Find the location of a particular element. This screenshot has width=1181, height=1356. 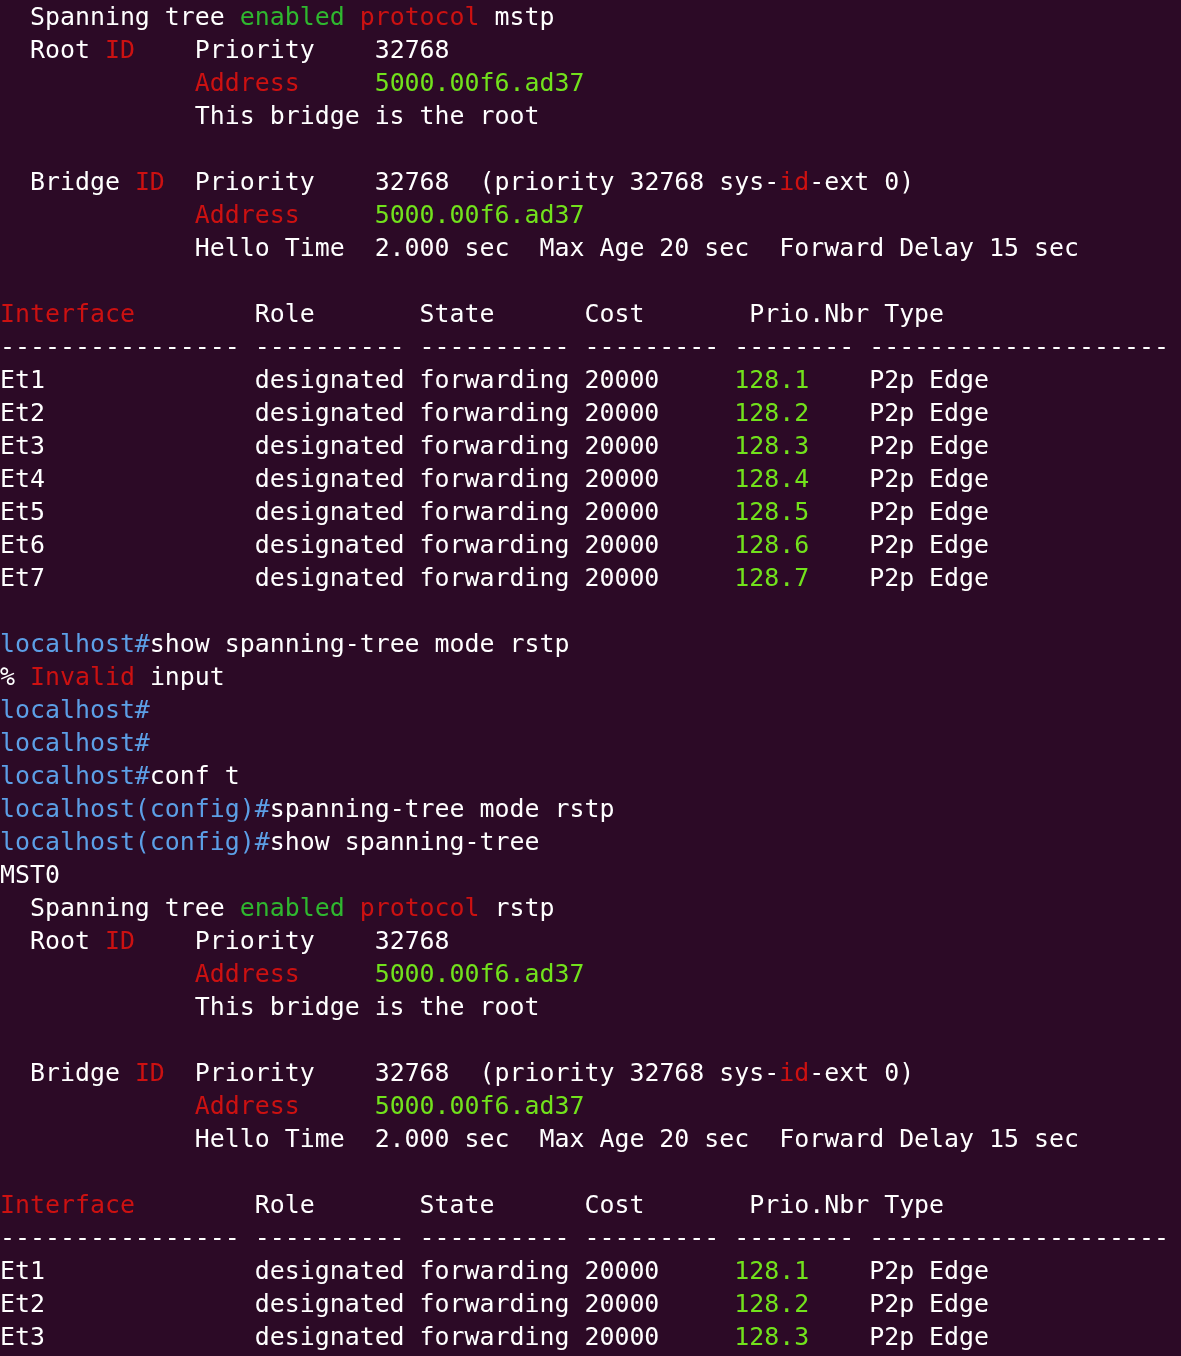

terminal-text: 128.5 is located at coordinates (772, 512).